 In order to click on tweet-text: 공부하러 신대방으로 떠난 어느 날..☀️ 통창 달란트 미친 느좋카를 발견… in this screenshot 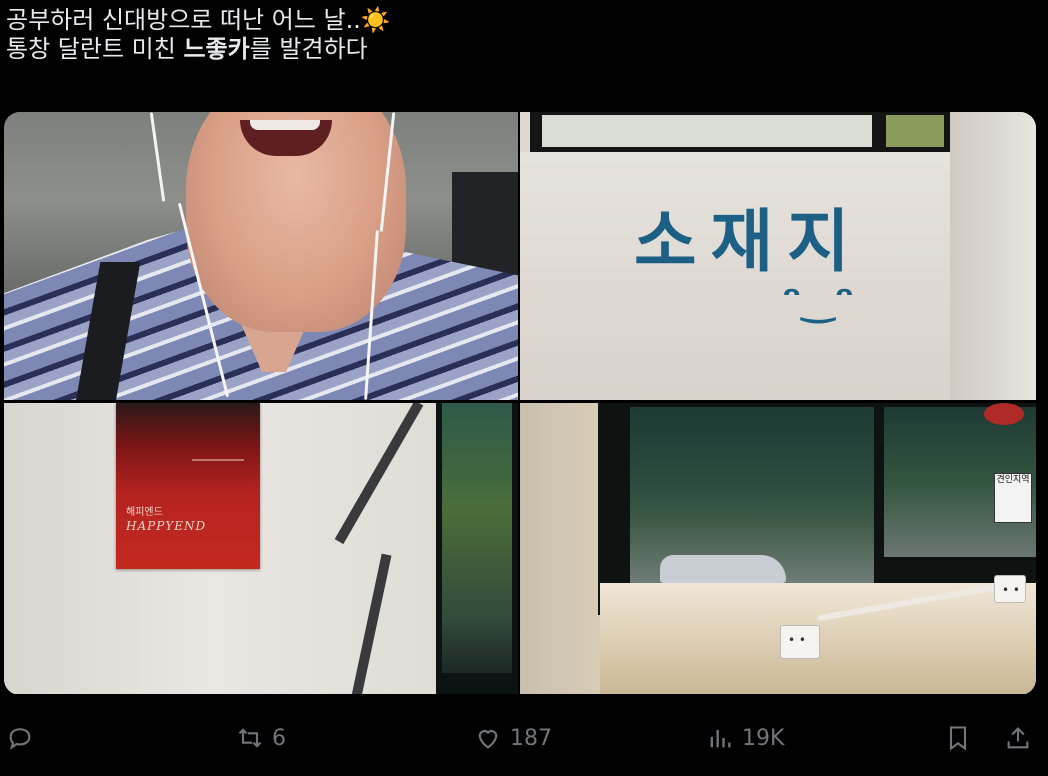, I will do `click(521, 35)`.